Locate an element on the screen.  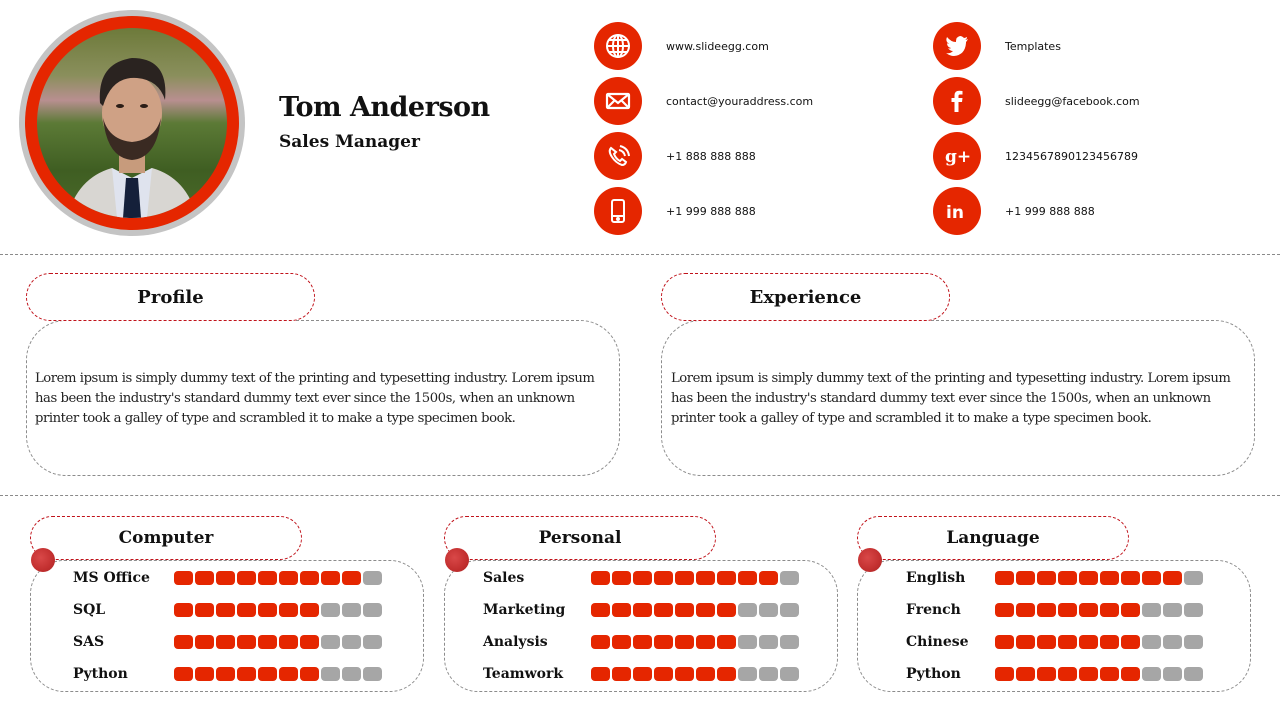
contact-linkedin: in +1 999 888 888 is located at coordinates (1014, 211).